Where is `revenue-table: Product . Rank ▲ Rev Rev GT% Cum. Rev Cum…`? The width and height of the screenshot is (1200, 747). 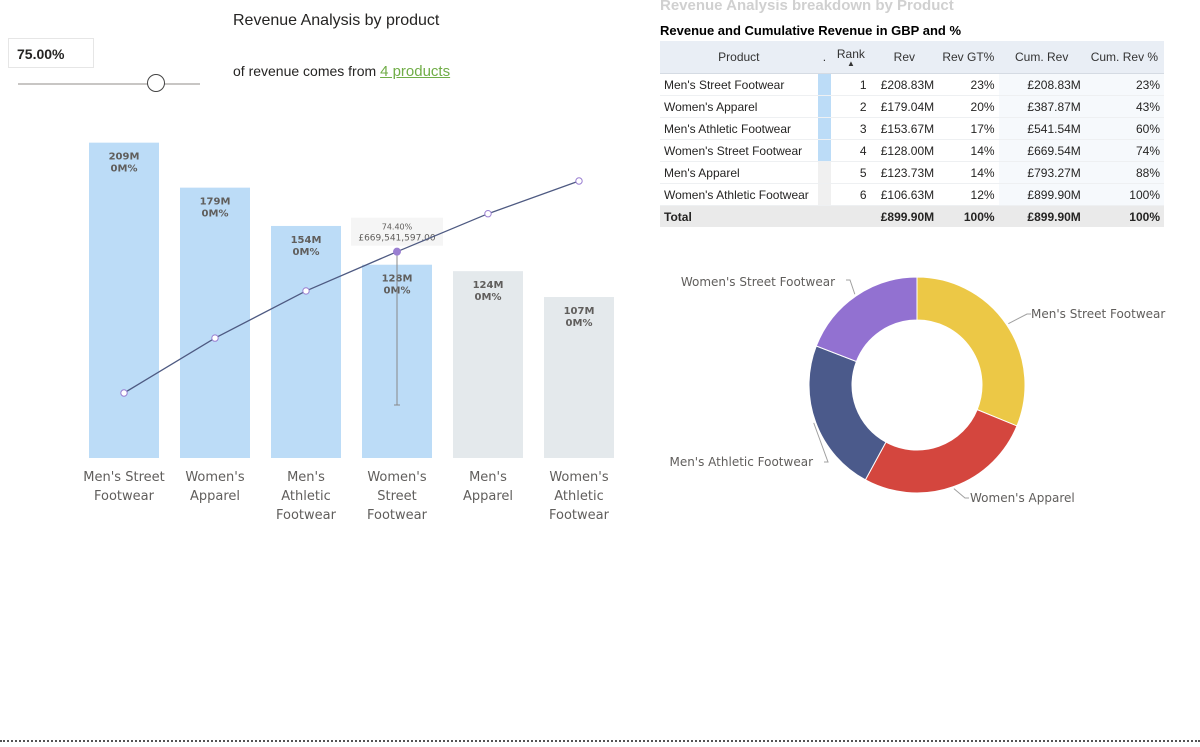
revenue-table: Product . Rank ▲ Rev Rev GT% Cum. Rev Cum… is located at coordinates (912, 134).